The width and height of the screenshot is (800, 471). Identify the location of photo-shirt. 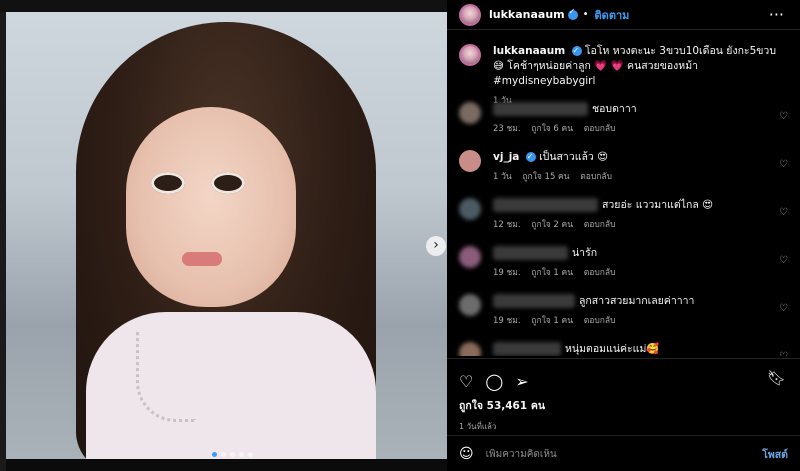
(231, 385).